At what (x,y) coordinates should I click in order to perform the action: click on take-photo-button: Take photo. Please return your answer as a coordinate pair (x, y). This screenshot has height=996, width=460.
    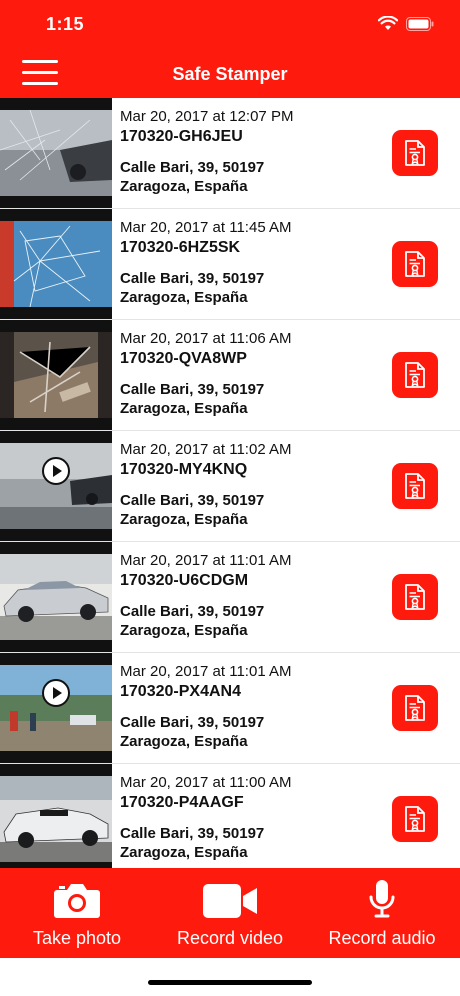
    Looking at the image, I should click on (77, 913).